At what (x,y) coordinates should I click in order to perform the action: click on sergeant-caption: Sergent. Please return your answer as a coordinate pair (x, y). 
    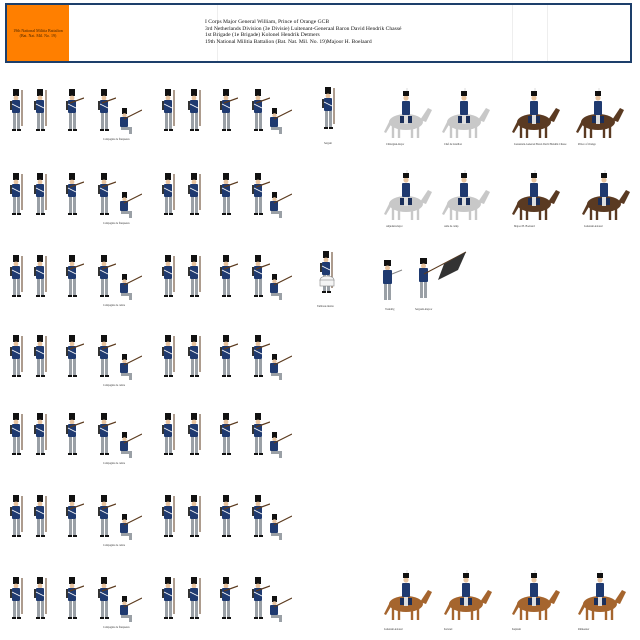
    Looking at the image, I should click on (328, 143).